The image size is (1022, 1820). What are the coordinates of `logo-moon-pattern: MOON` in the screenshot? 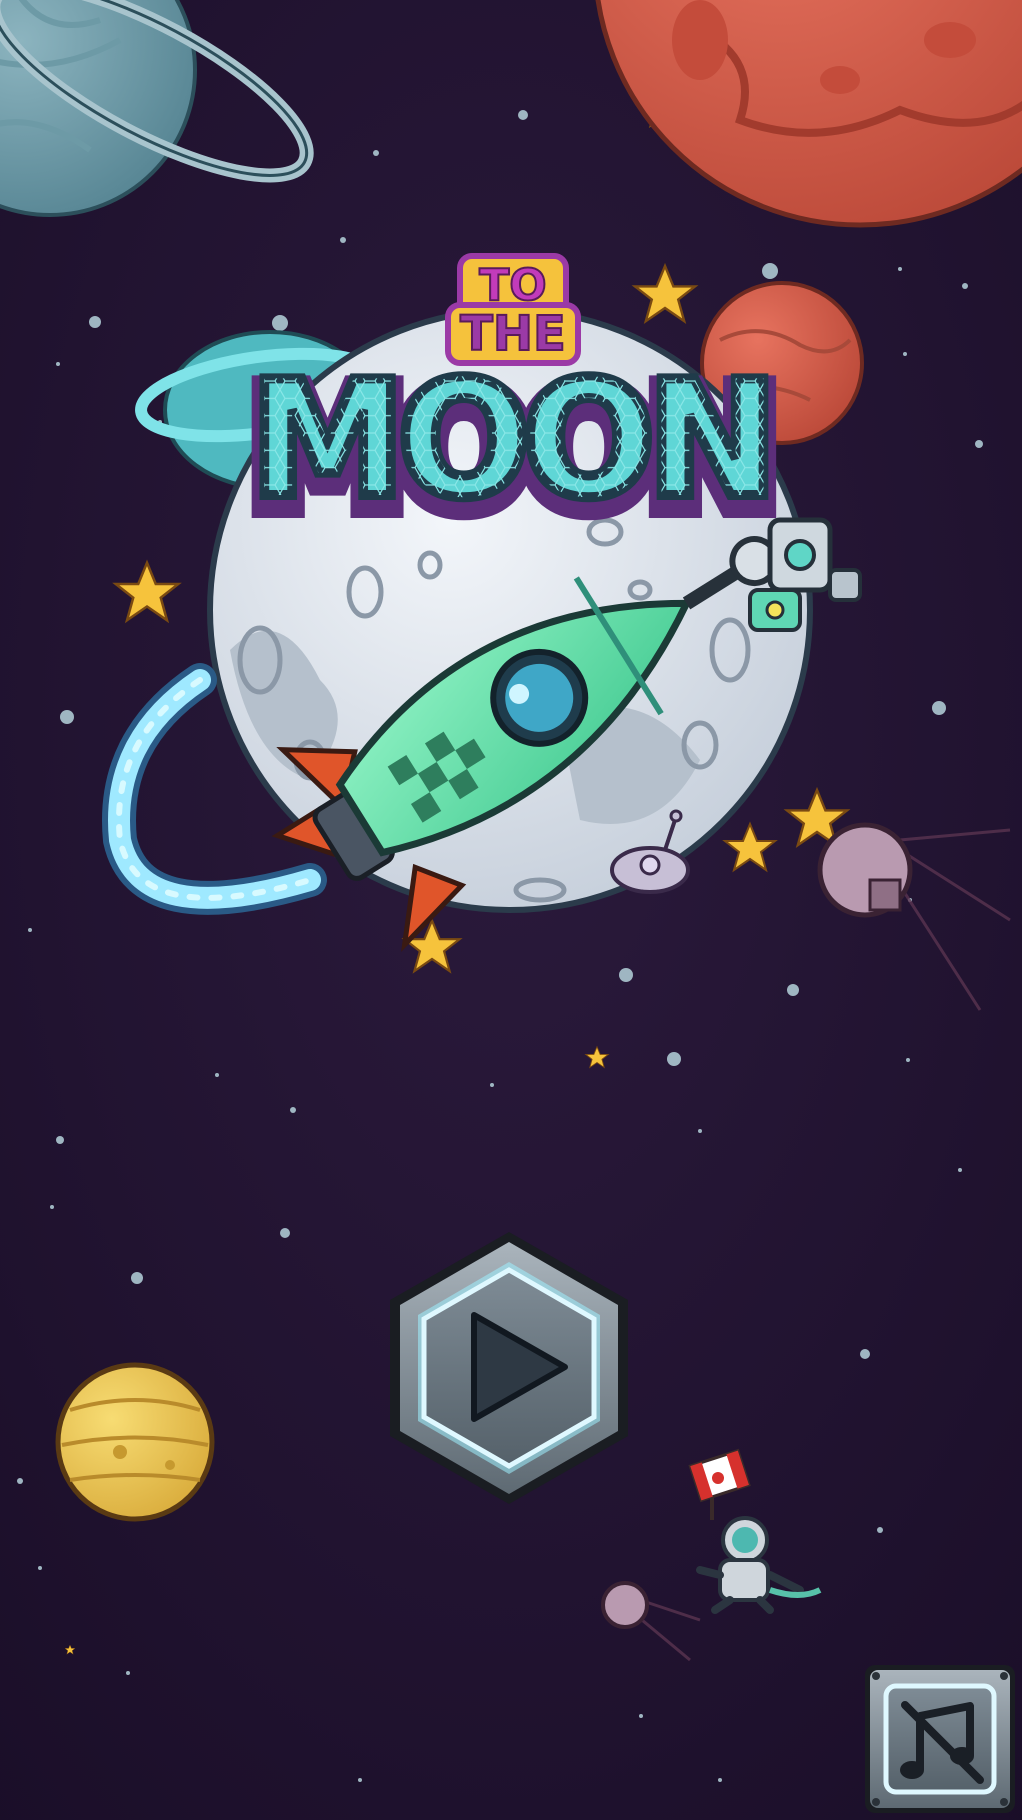 It's located at (510, 439).